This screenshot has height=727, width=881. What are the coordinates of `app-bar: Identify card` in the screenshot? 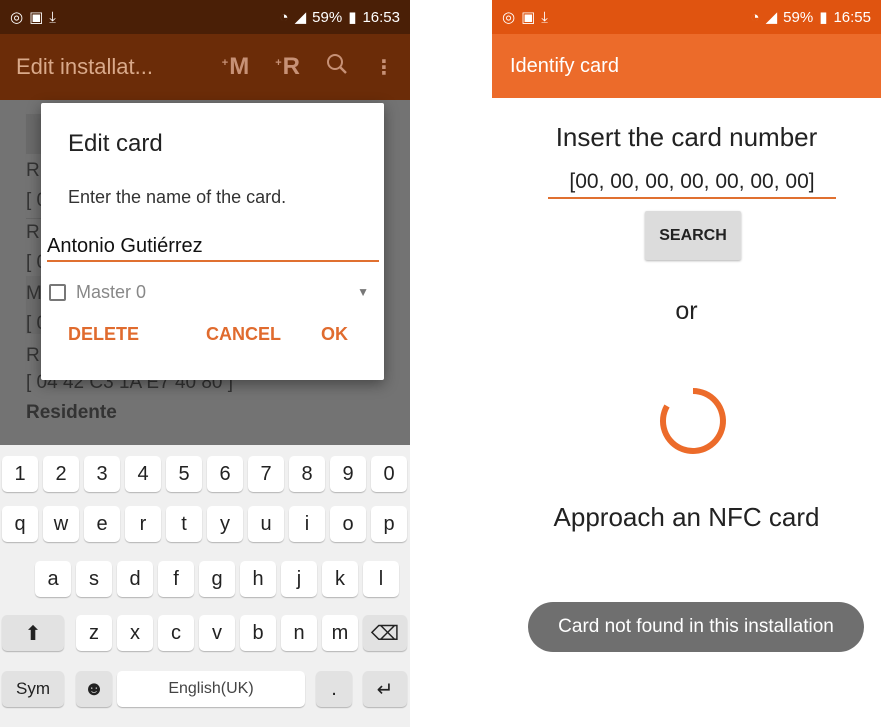 It's located at (686, 66).